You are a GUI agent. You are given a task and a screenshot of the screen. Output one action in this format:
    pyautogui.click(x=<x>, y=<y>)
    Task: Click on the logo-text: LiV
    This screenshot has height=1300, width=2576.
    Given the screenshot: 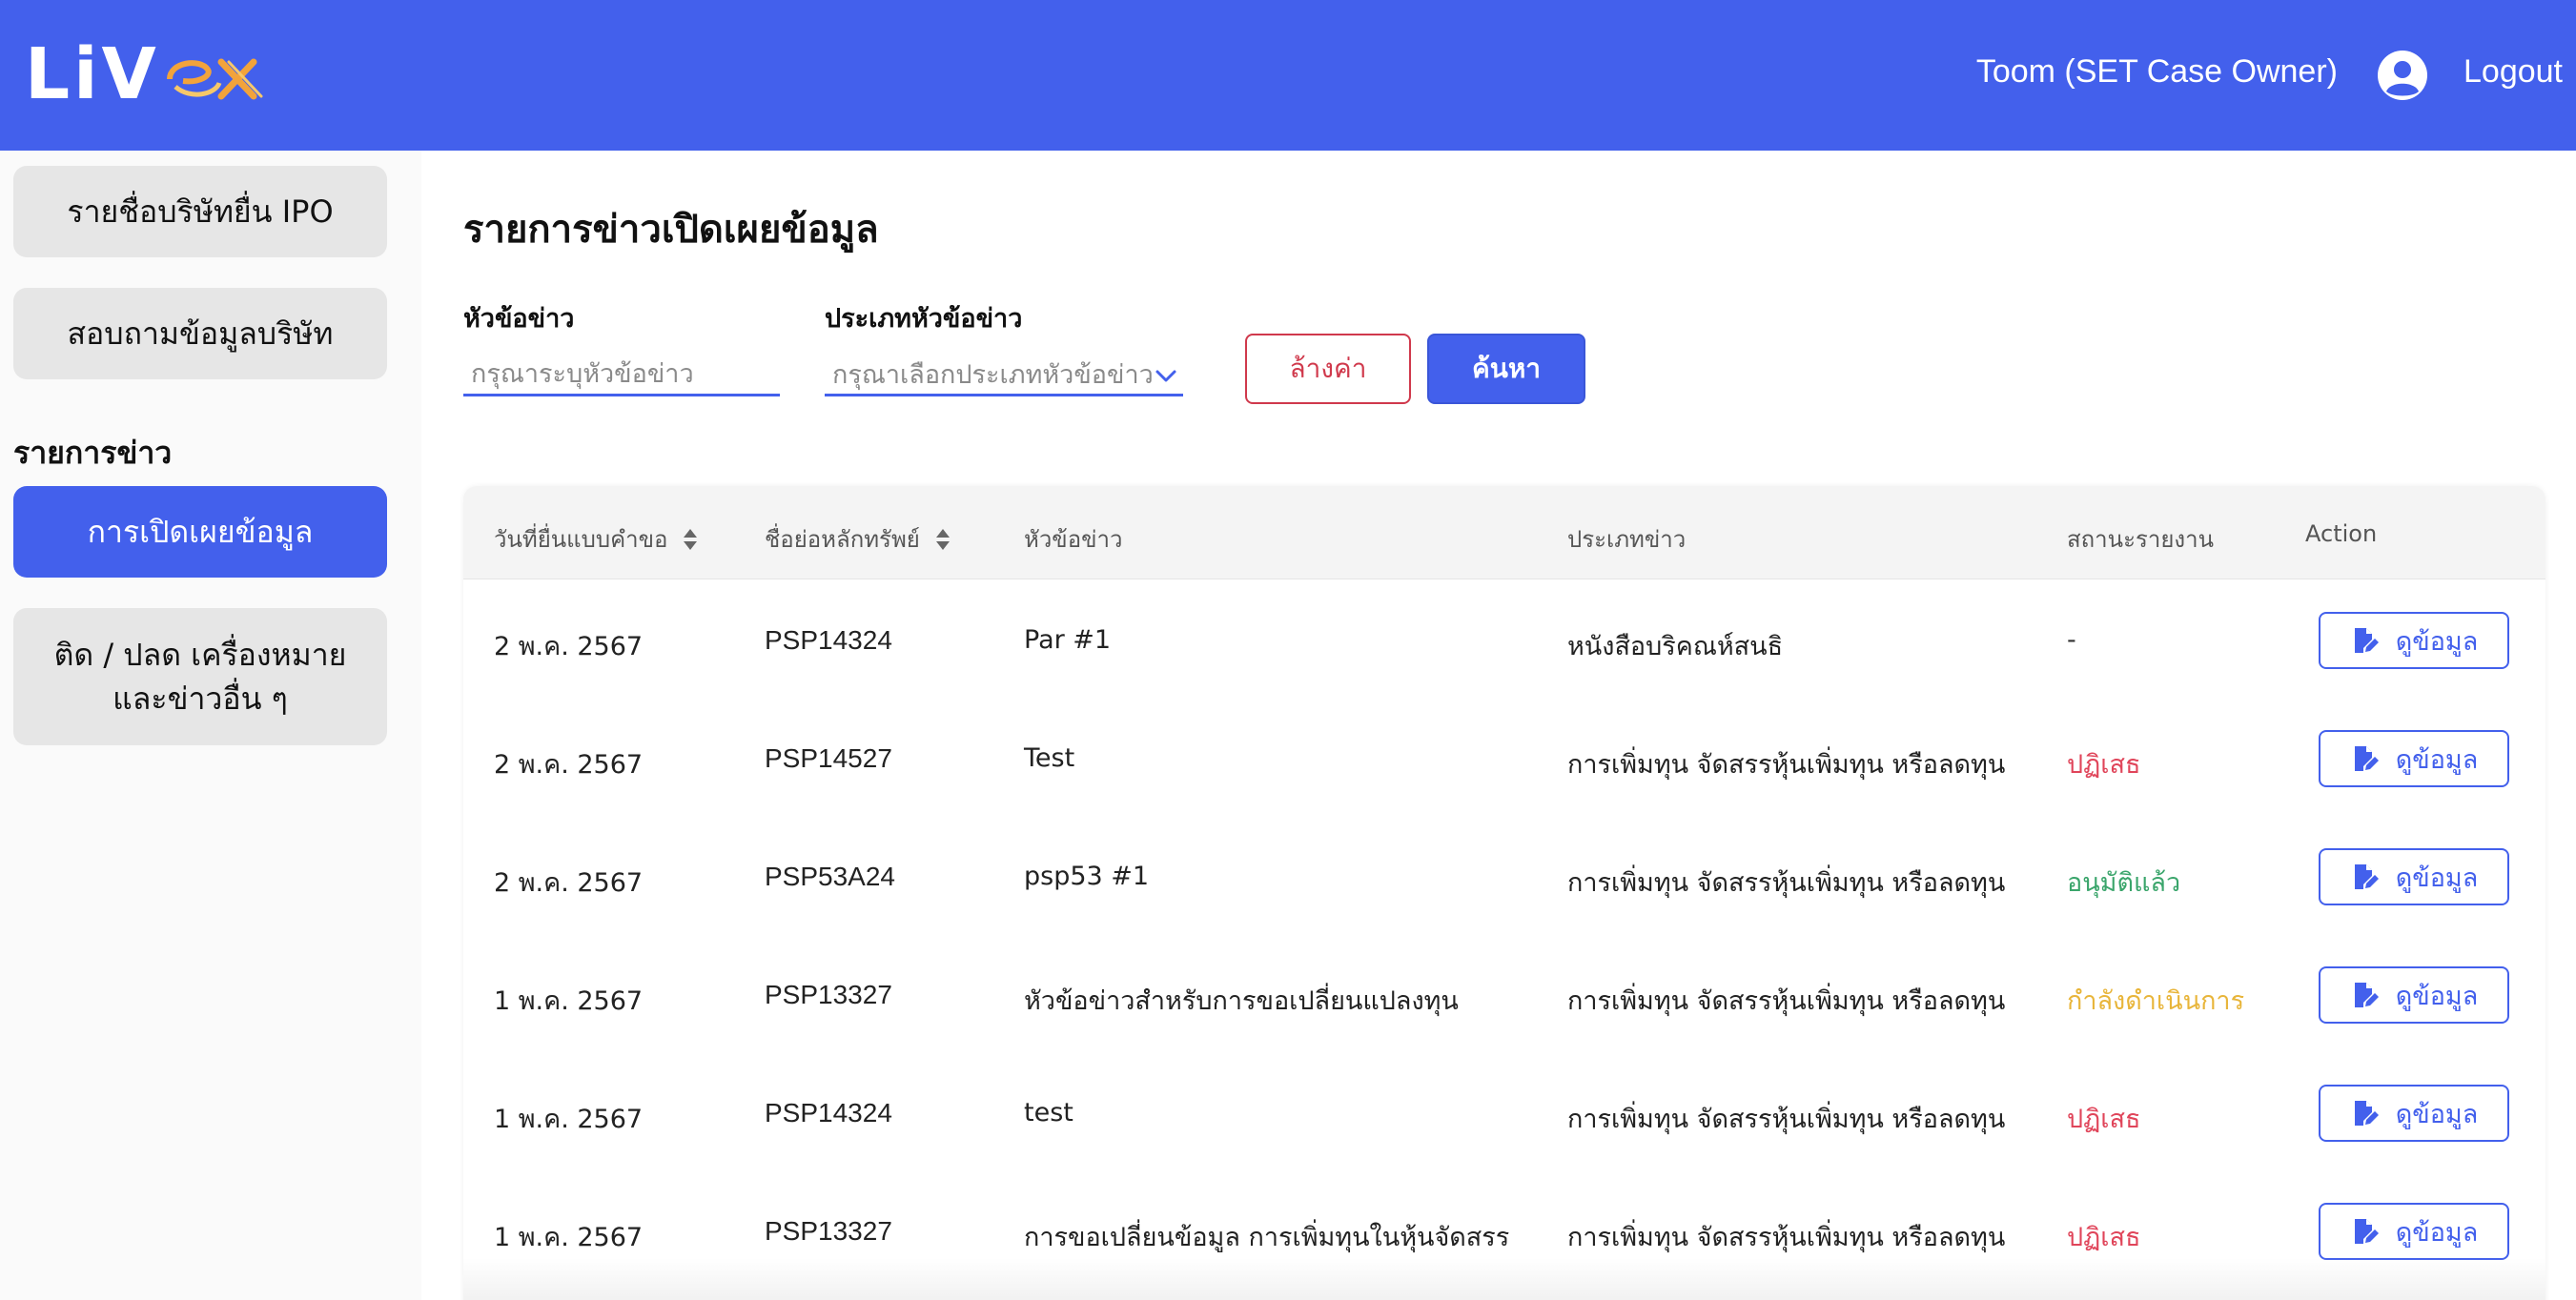 What is the action you would take?
    pyautogui.click(x=92, y=74)
    